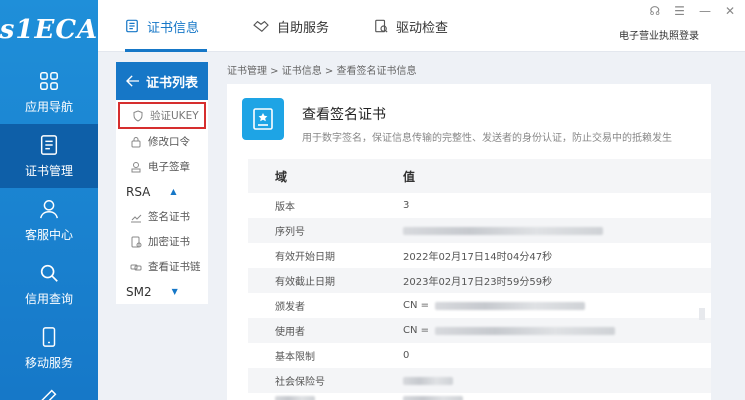  What do you see at coordinates (169, 142) in the screenshot?
I see `subnav-item-label: 修改口令` at bounding box center [169, 142].